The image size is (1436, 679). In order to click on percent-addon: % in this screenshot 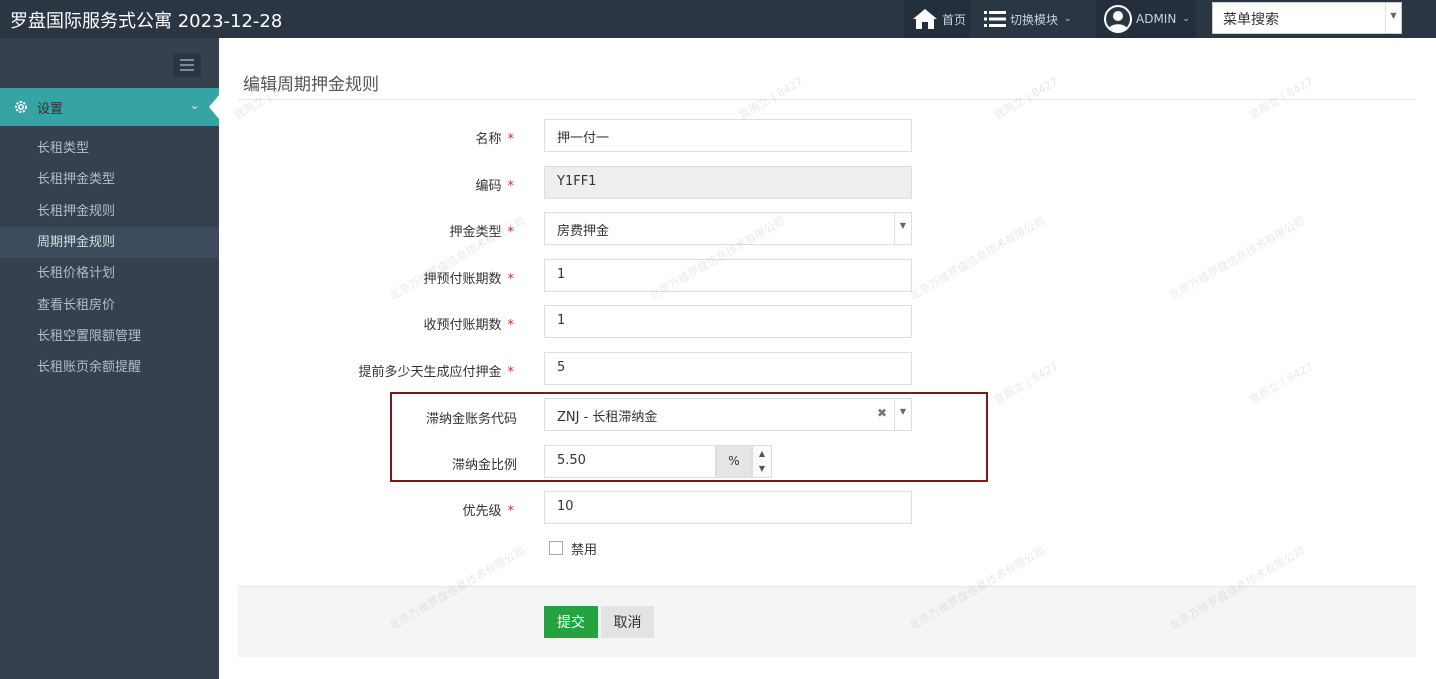, I will do `click(734, 461)`.